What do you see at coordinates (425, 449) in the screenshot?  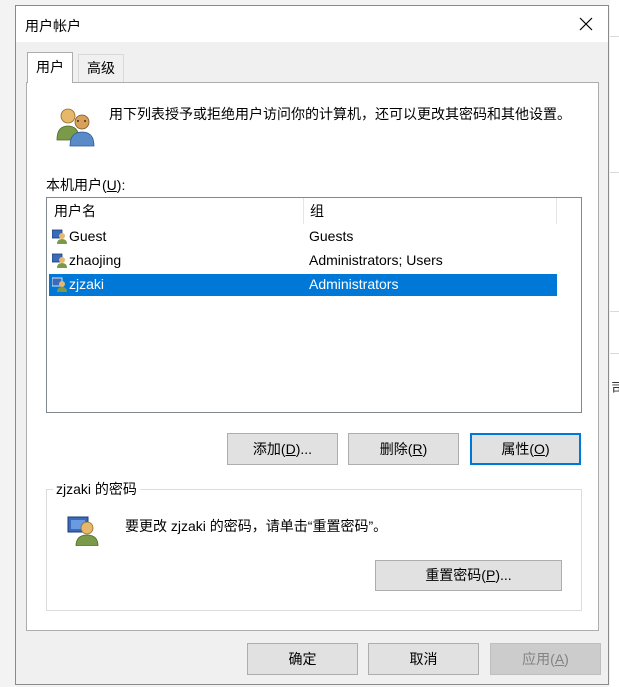 I see `remove-user-button-suffix: )` at bounding box center [425, 449].